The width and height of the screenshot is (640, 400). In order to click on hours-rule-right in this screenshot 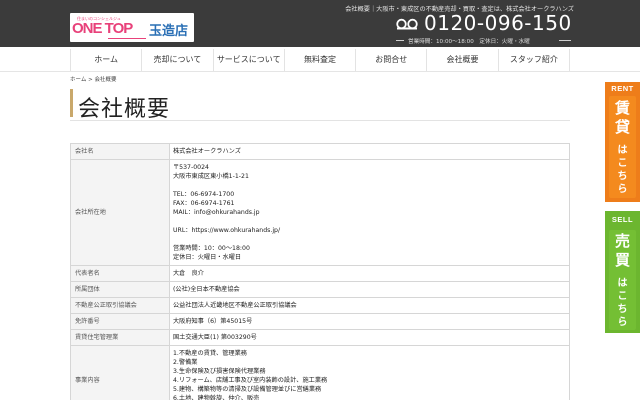, I will do `click(565, 40)`.